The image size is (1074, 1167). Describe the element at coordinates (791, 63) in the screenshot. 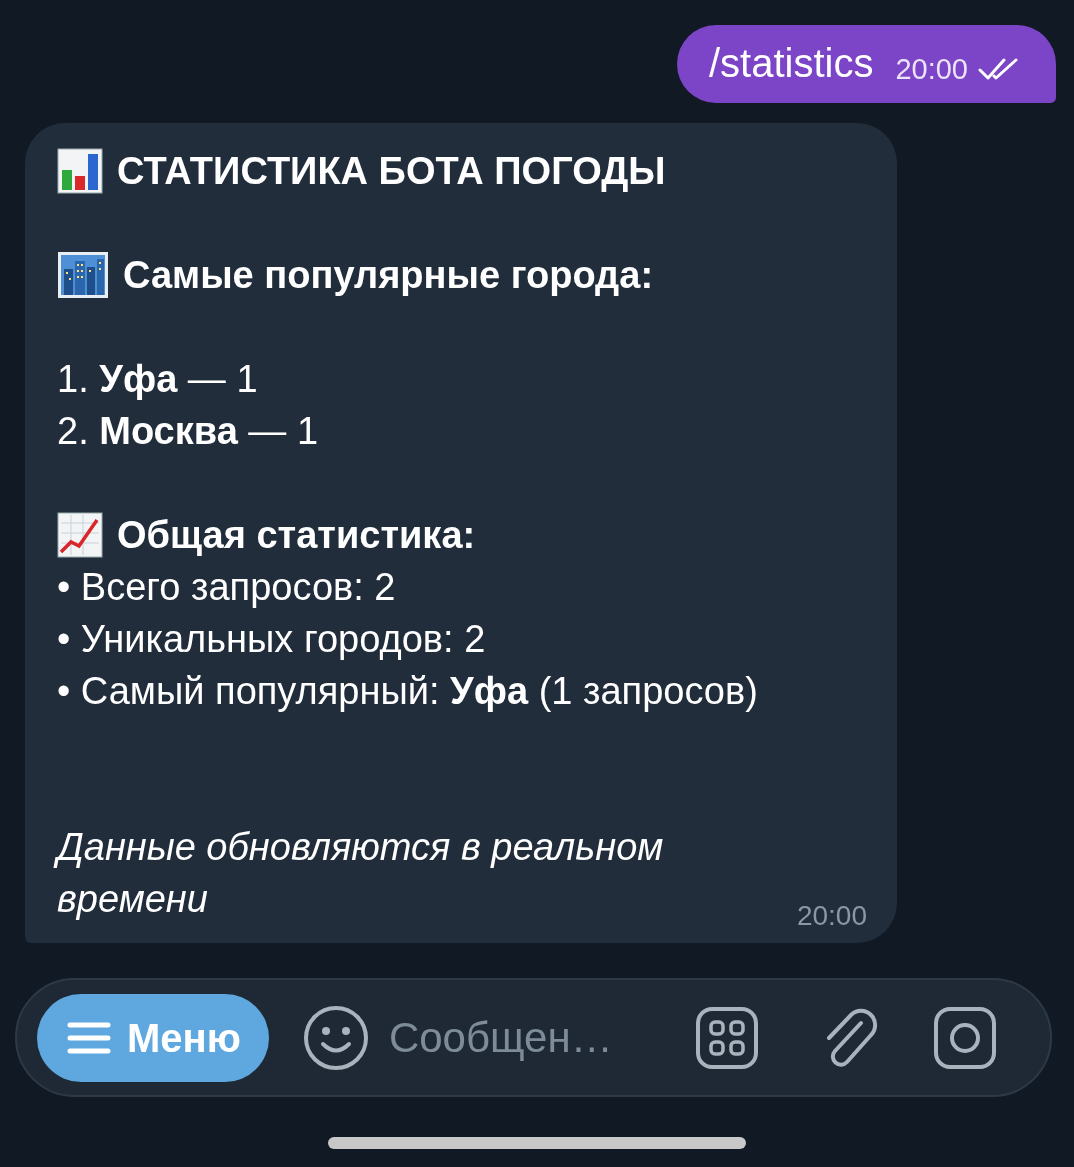

I see `message-text: /statistics` at that location.